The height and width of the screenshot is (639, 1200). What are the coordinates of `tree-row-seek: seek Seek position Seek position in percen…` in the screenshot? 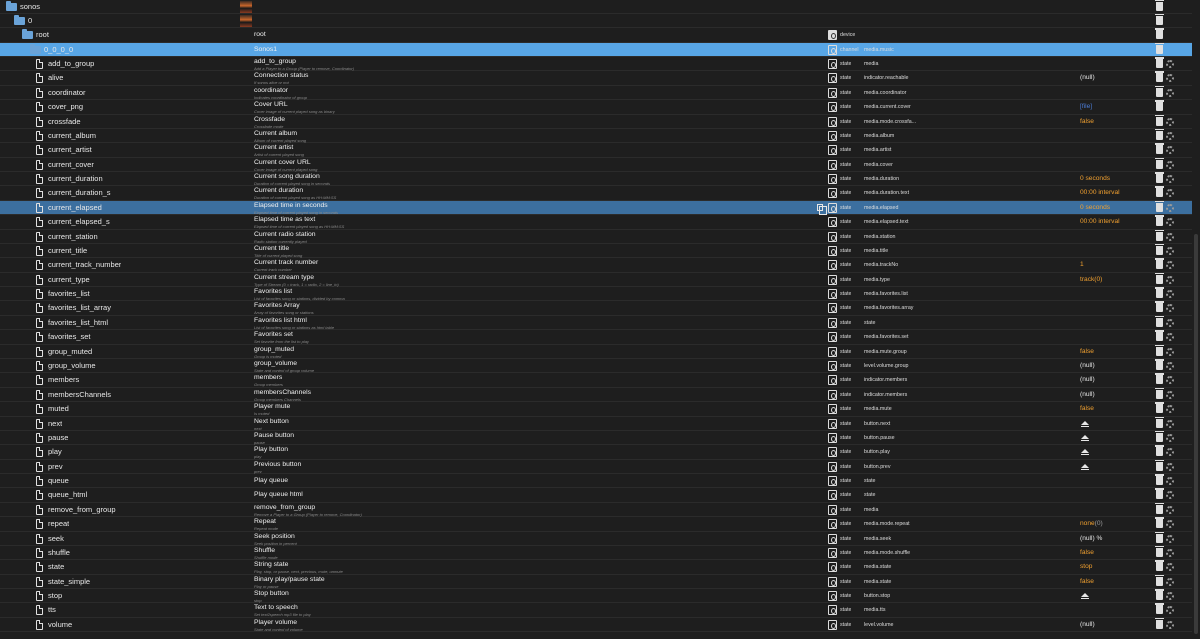 It's located at (596, 538).